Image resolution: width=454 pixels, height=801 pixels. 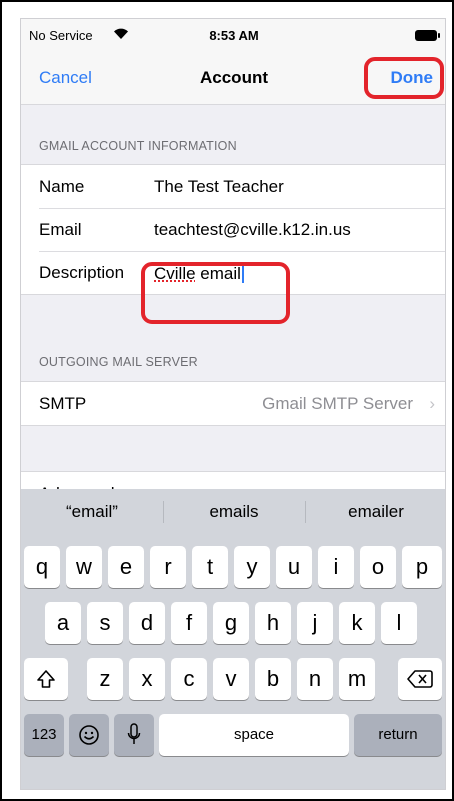 I want to click on email-field: teachtest@cville.k12.in.us, so click(x=252, y=230).